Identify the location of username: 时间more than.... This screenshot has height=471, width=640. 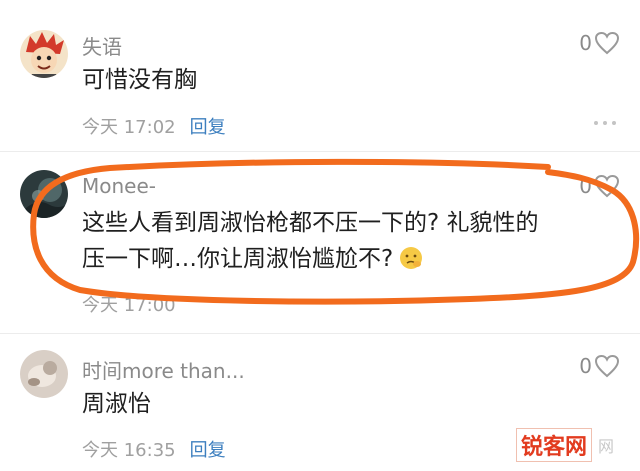
(163, 369).